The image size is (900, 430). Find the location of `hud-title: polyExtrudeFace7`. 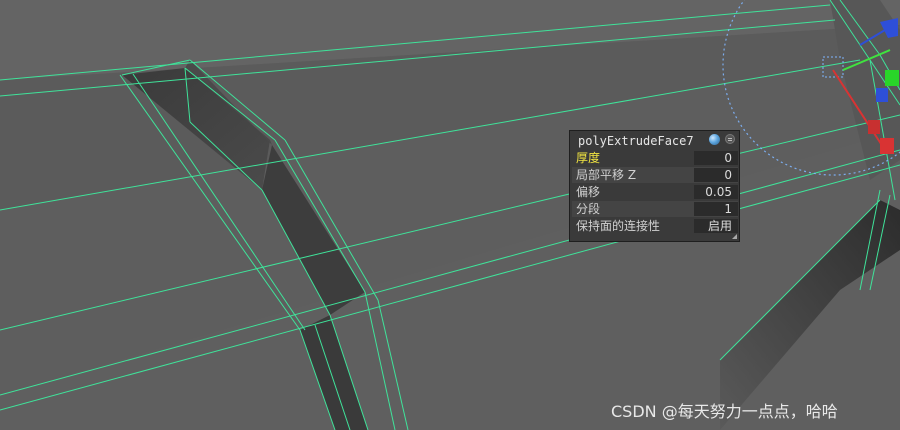

hud-title: polyExtrudeFace7 is located at coordinates (636, 141).